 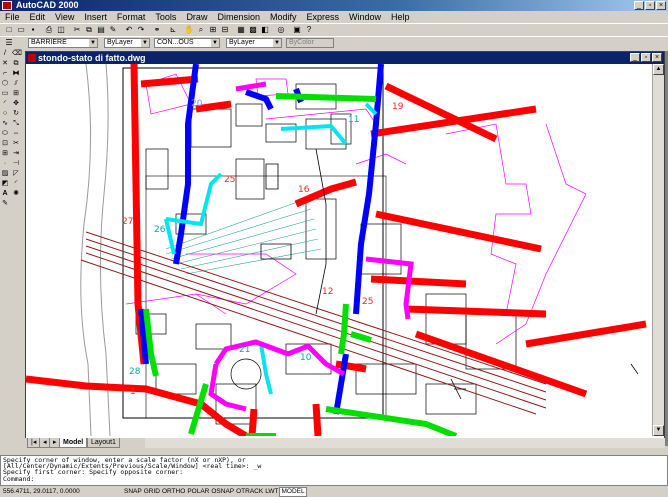 I want to click on menu-help: Help, so click(x=400, y=17).